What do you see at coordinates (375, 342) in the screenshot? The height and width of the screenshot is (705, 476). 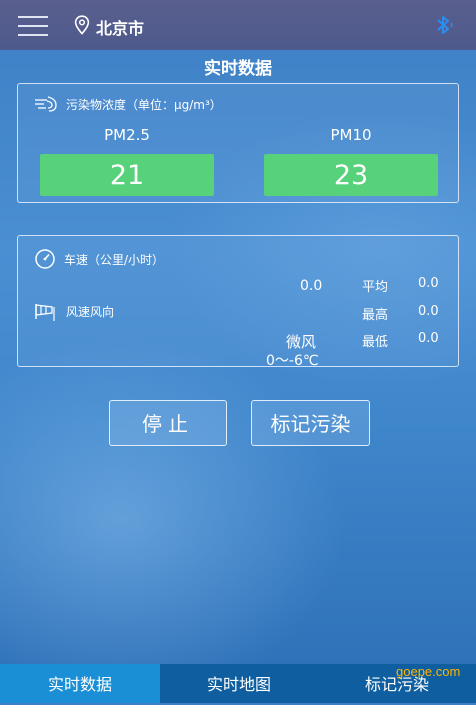 I see `min-speed-label: 最低` at bounding box center [375, 342].